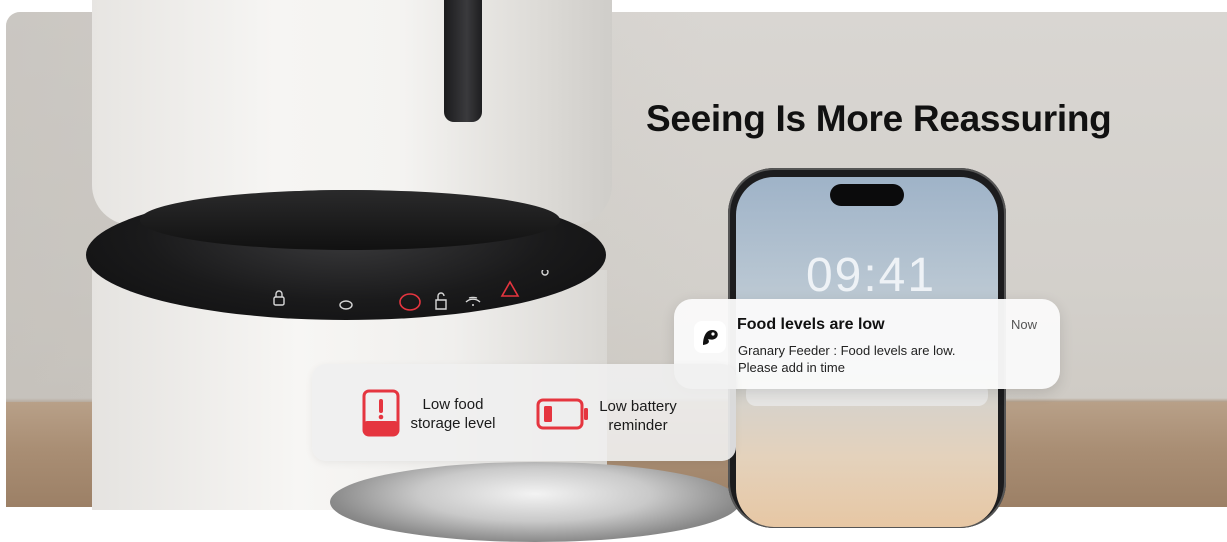 This screenshot has height=542, width=1227. I want to click on power-icon, so click(545, 273).